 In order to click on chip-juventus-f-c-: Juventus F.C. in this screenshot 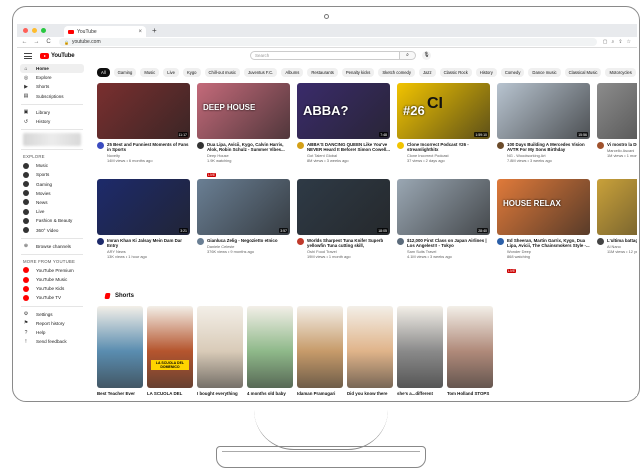, I will do `click(260, 72)`.